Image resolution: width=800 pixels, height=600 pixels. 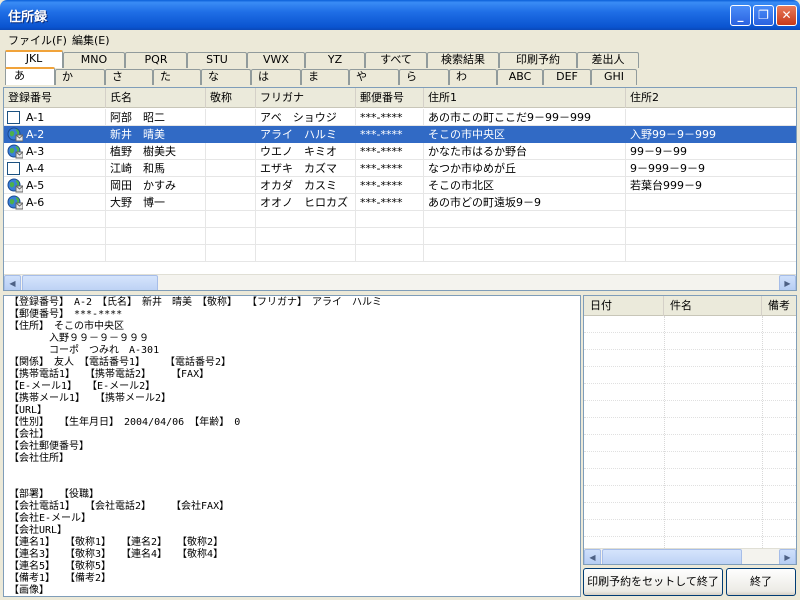 What do you see at coordinates (608, 60) in the screenshot?
I see `tab-sender: 差出人` at bounding box center [608, 60].